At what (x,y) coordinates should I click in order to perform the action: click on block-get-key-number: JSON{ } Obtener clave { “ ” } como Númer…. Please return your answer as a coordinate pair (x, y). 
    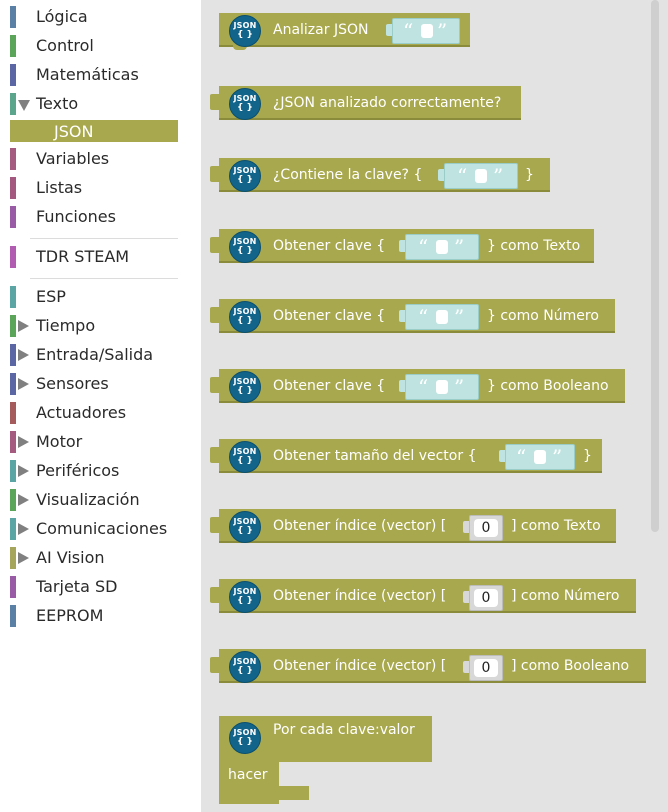
    Looking at the image, I should click on (412, 316).